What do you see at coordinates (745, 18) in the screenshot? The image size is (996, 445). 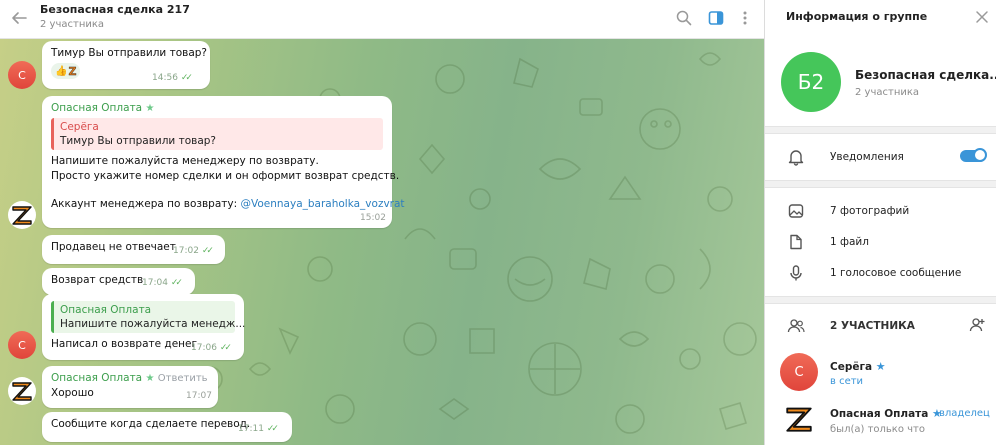 I see `more-vertical-icon` at bounding box center [745, 18].